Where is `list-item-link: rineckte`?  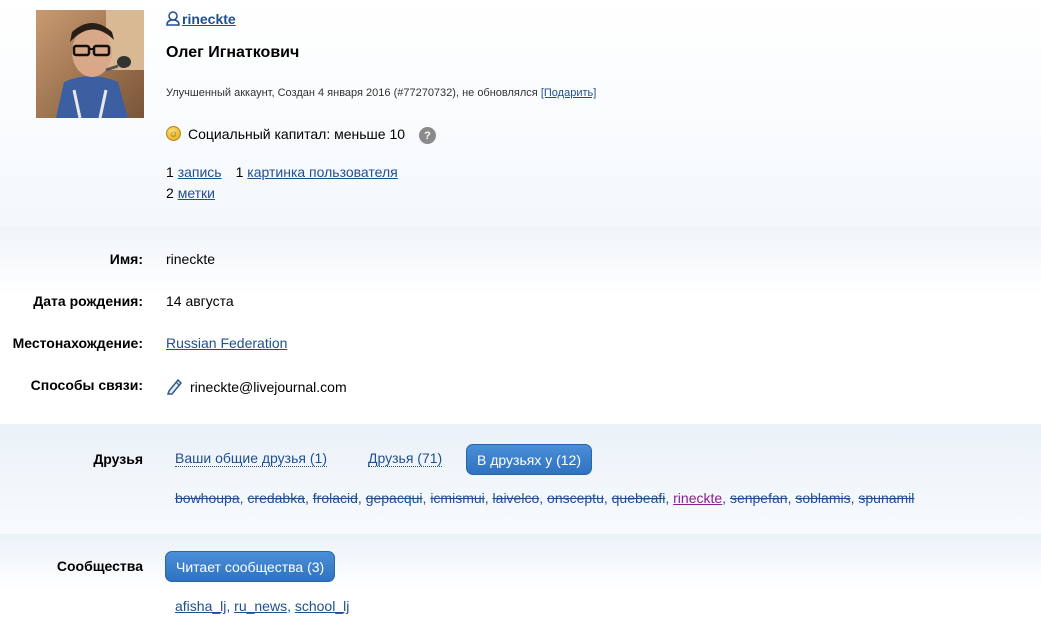 list-item-link: rineckte is located at coordinates (697, 498).